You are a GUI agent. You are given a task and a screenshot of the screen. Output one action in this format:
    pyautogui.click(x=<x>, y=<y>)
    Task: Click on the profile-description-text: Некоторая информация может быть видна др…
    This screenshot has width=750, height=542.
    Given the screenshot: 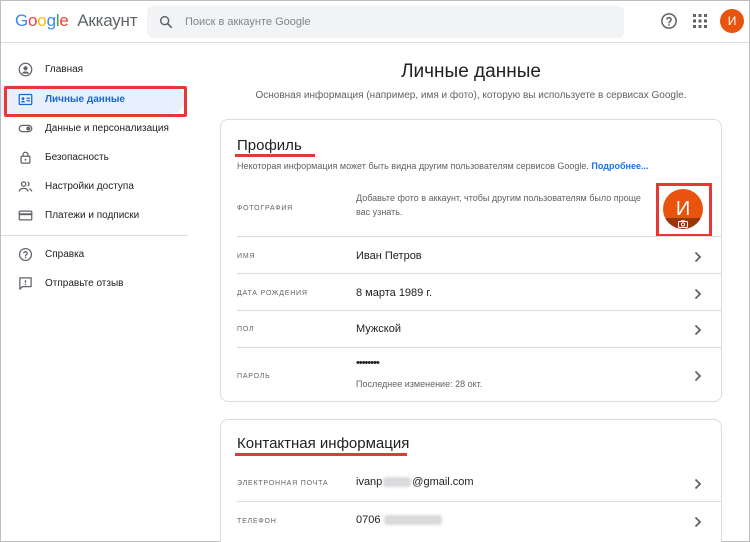 What is the action you would take?
    pyautogui.click(x=413, y=166)
    